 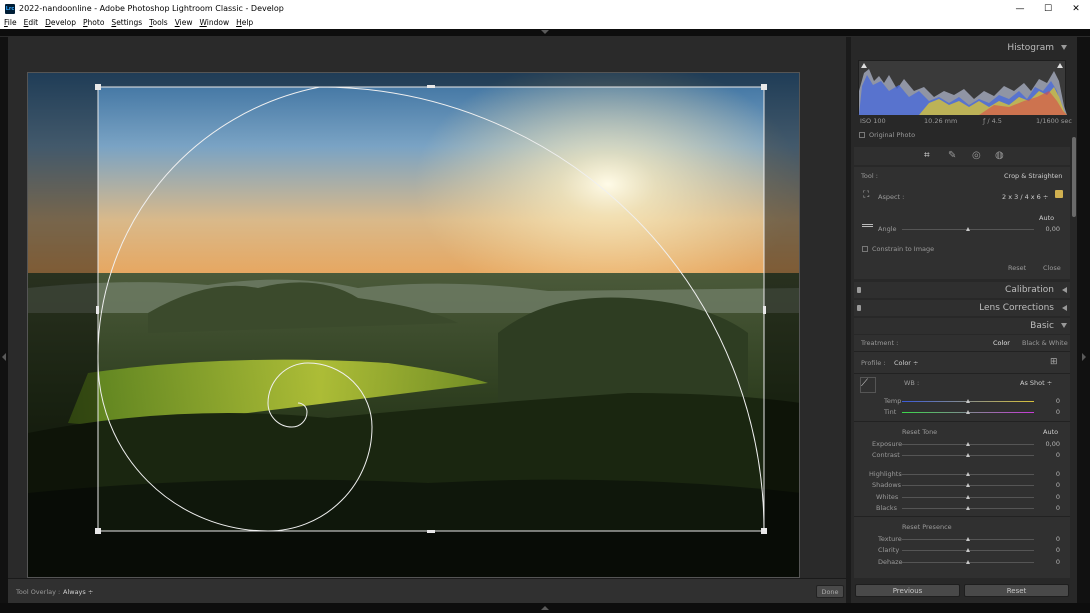 I want to click on whites-slider, so click(x=968, y=497).